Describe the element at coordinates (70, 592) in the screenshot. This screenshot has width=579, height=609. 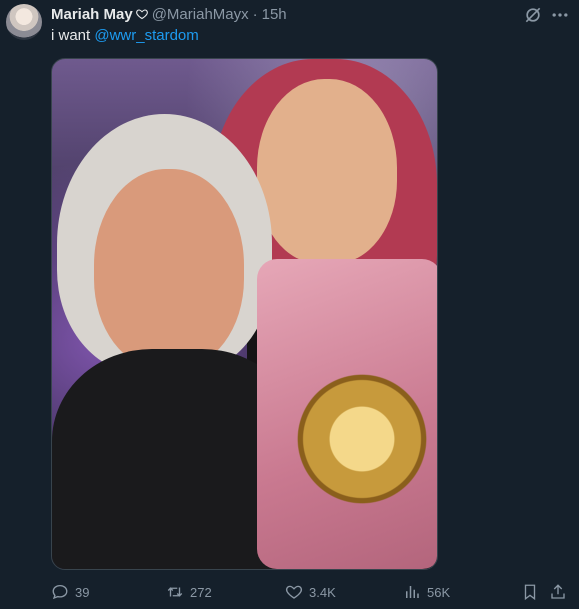
I see `reply-button: 39` at that location.